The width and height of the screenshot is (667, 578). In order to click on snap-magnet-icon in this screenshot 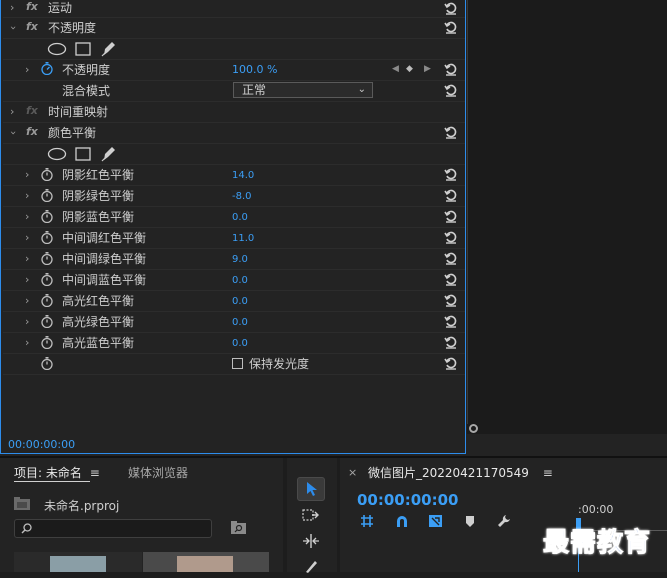, I will do `click(402, 521)`.